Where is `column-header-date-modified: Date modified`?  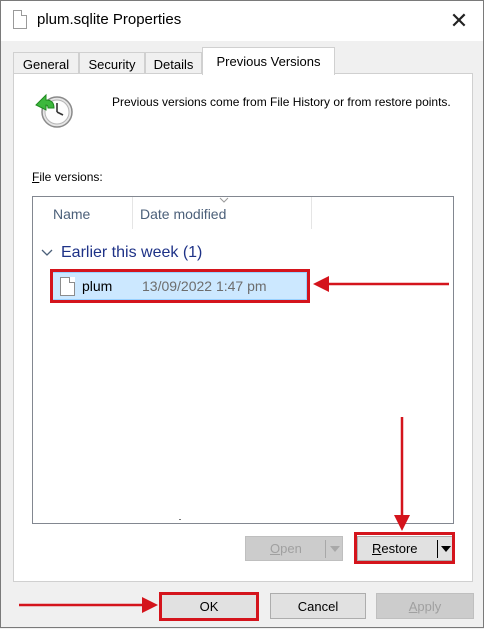
column-header-date-modified: Date modified is located at coordinates (225, 213).